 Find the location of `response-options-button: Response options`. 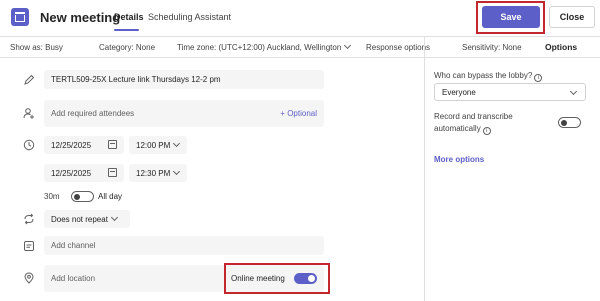

response-options-button: Response options is located at coordinates (398, 47).